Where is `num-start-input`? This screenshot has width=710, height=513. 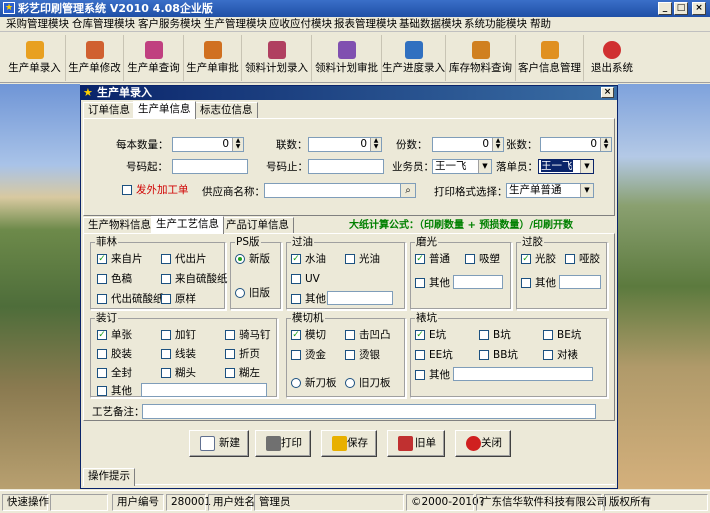
num-start-input is located at coordinates (210, 166).